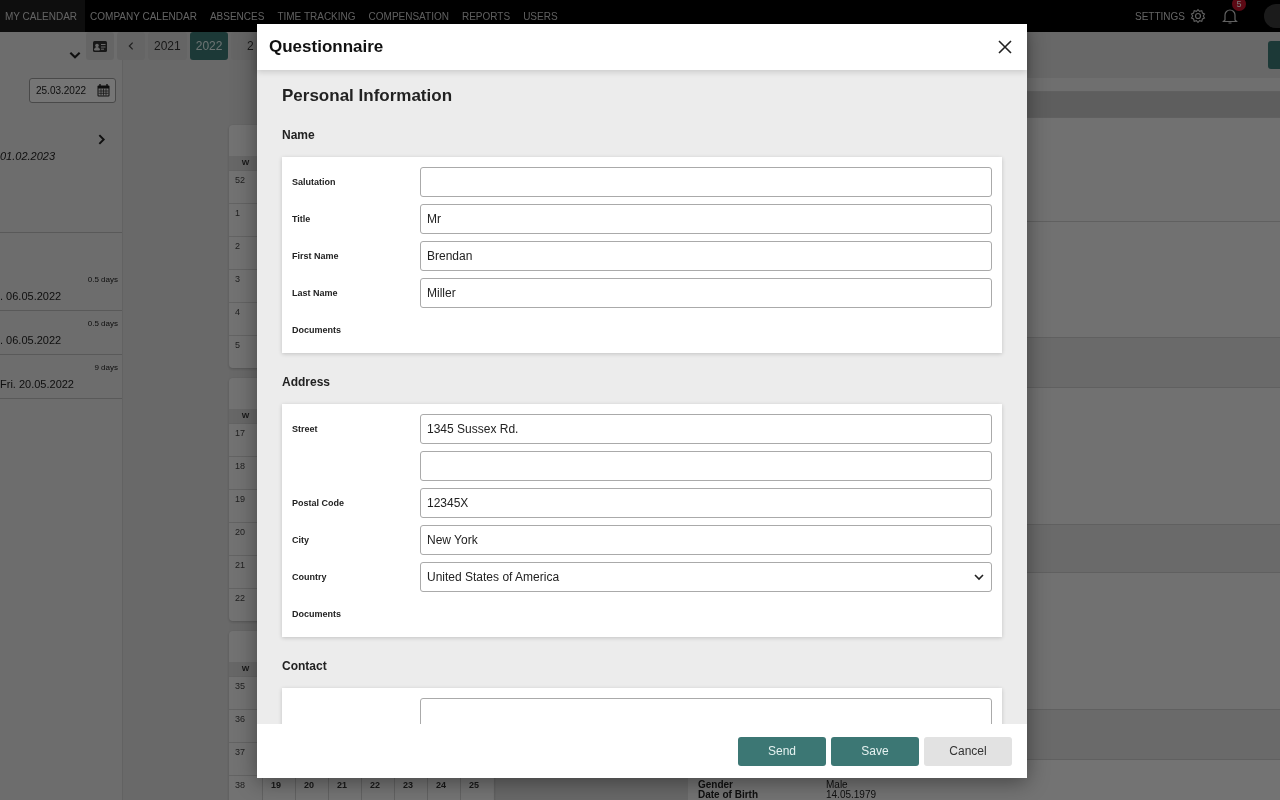 The height and width of the screenshot is (800, 1280). Describe the element at coordinates (1198, 16) in the screenshot. I see `settings-icon` at that location.